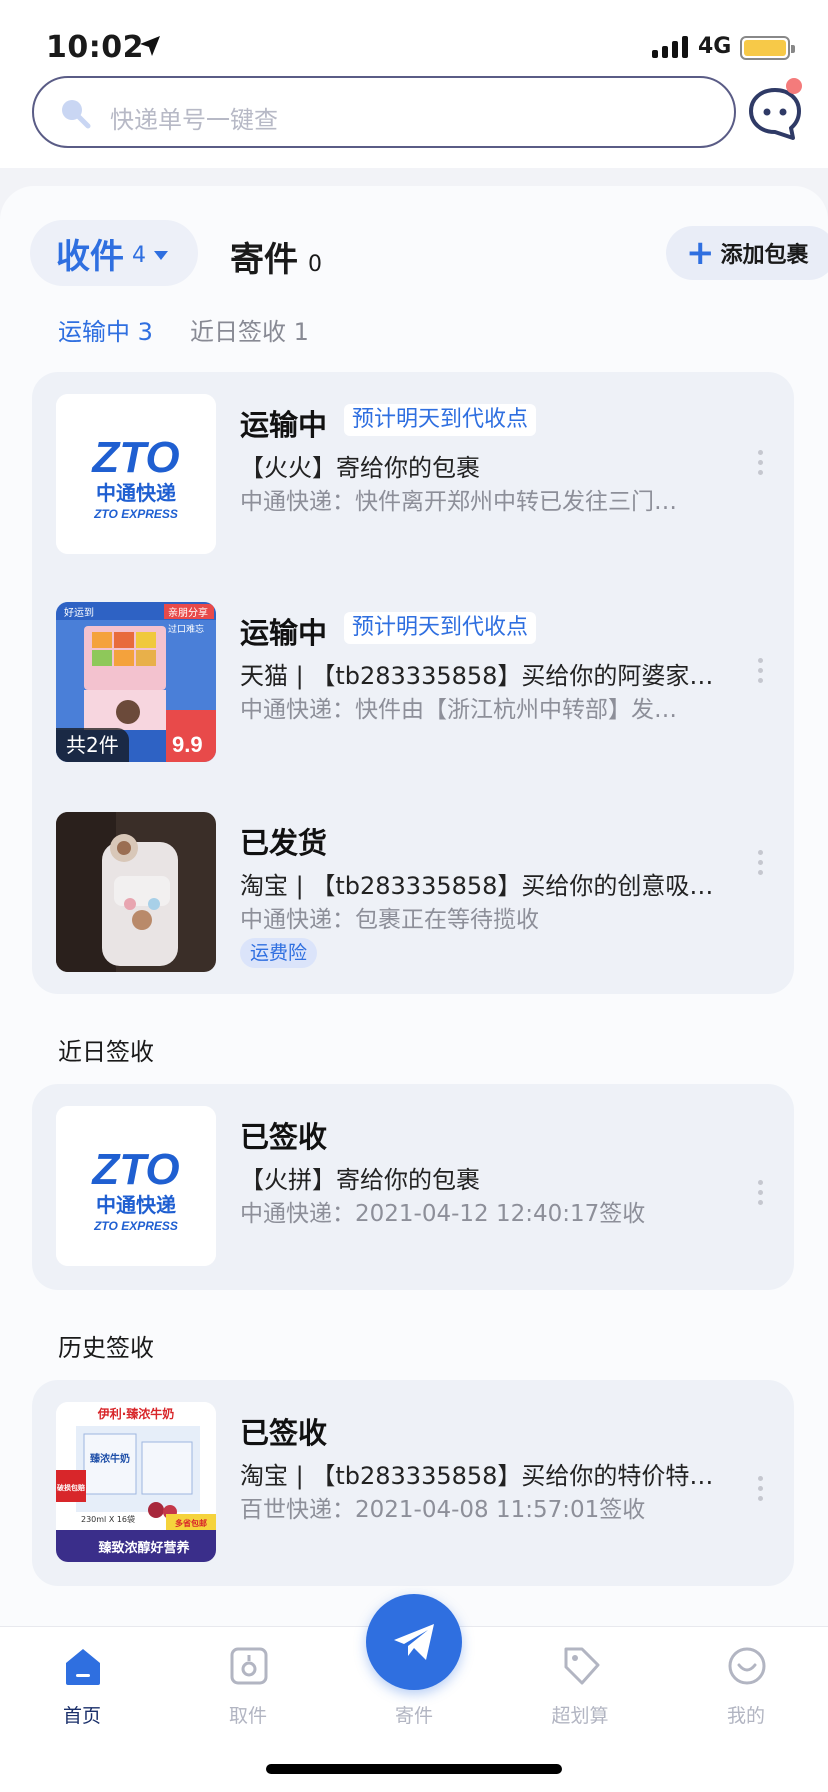  I want to click on svg-text: 臻致浓醇好营养, so click(144, 1548).